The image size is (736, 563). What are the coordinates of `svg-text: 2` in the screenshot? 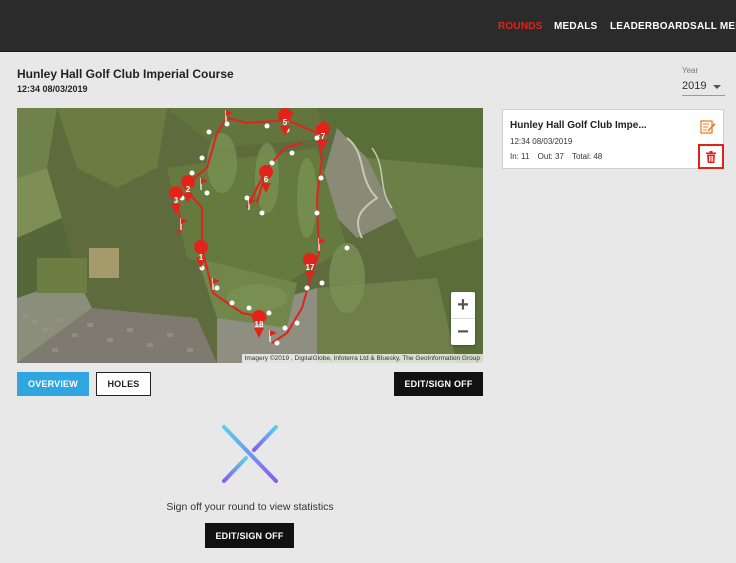 It's located at (188, 189).